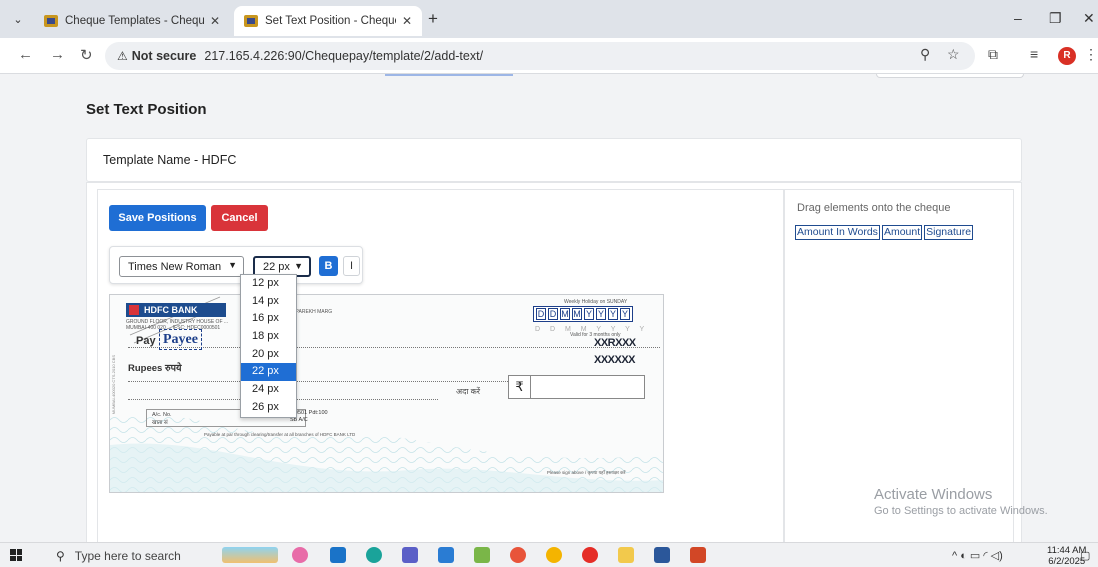 The width and height of the screenshot is (1098, 567). What do you see at coordinates (446, 555) in the screenshot?
I see `vscode-icon` at bounding box center [446, 555].